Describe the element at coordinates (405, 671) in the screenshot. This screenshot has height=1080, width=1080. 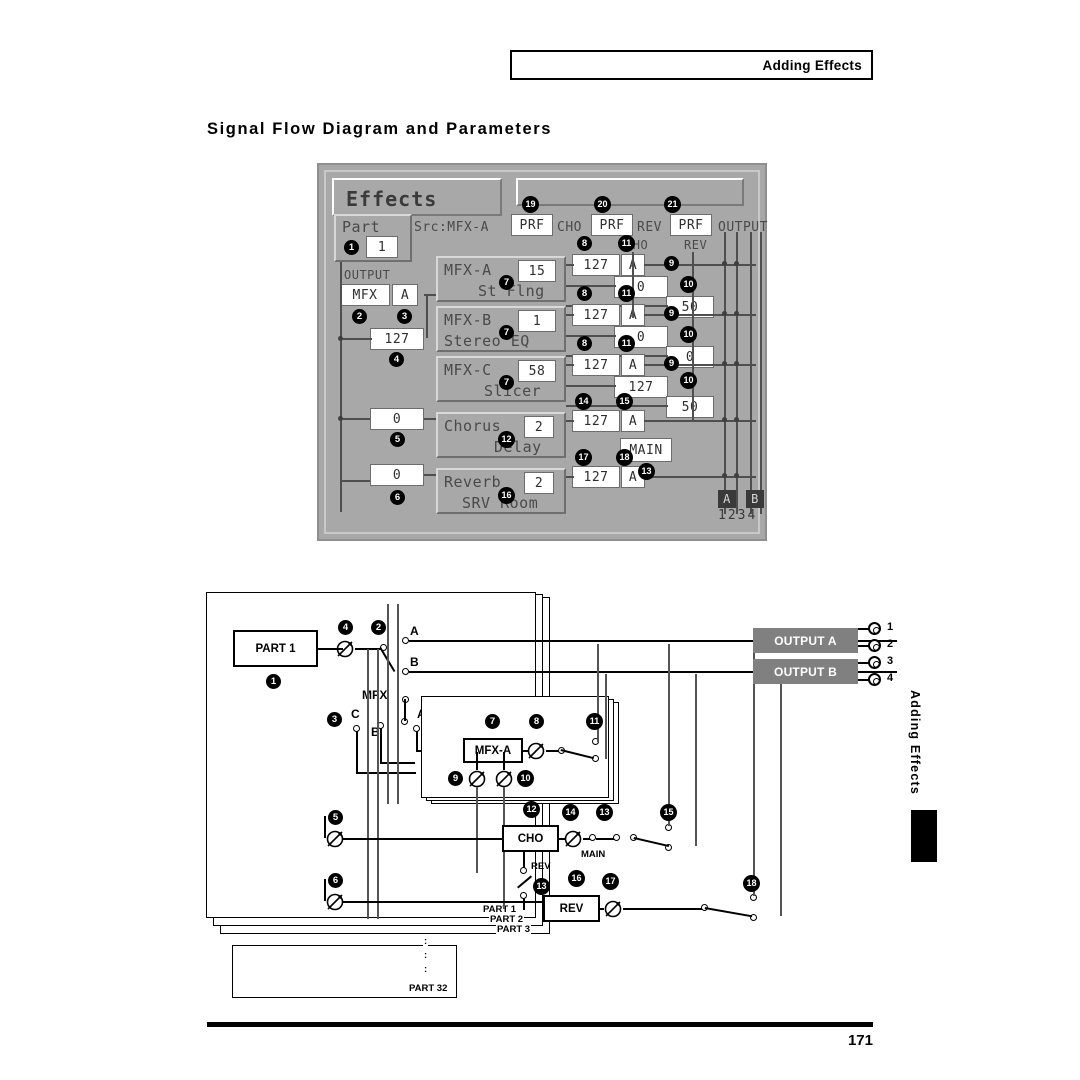
I see `route-terminal-b` at that location.